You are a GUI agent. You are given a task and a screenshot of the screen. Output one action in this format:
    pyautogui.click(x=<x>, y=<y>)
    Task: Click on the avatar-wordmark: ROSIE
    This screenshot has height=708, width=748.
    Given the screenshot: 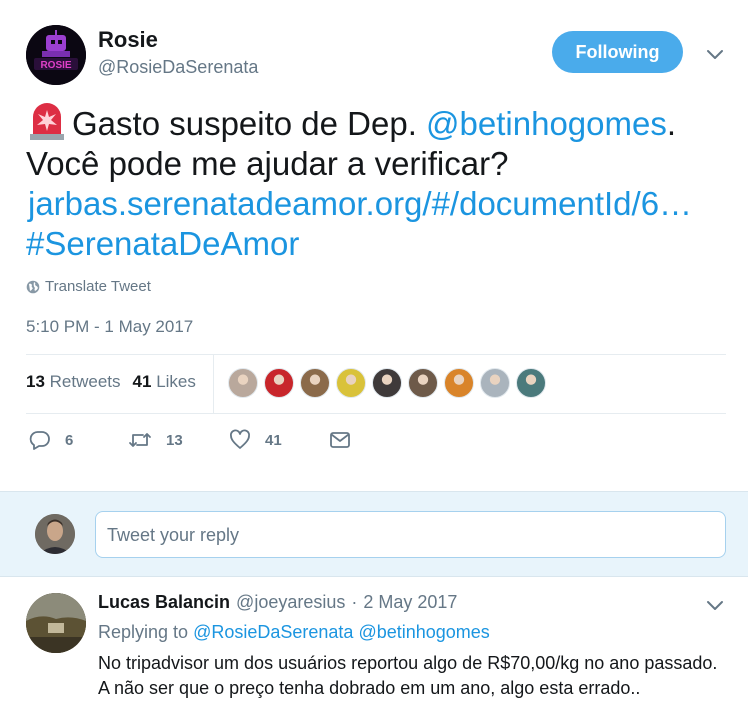 What is the action you would take?
    pyautogui.click(x=55, y=65)
    